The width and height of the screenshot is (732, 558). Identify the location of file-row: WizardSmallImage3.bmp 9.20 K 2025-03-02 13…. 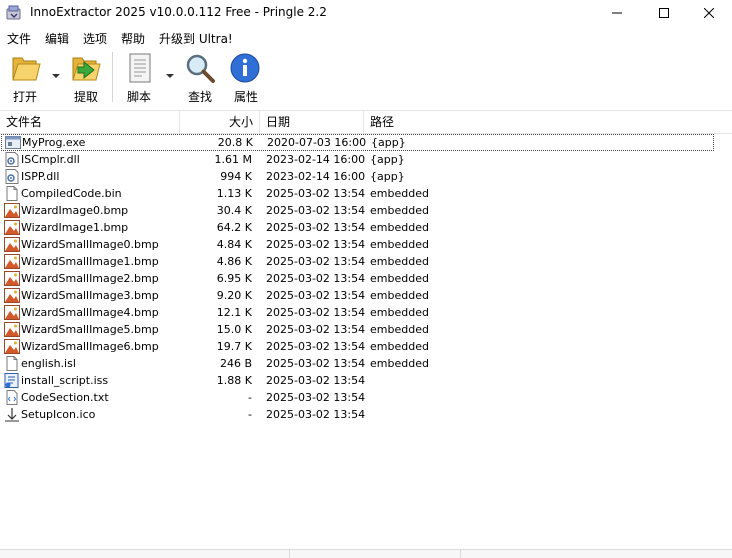
(366, 295).